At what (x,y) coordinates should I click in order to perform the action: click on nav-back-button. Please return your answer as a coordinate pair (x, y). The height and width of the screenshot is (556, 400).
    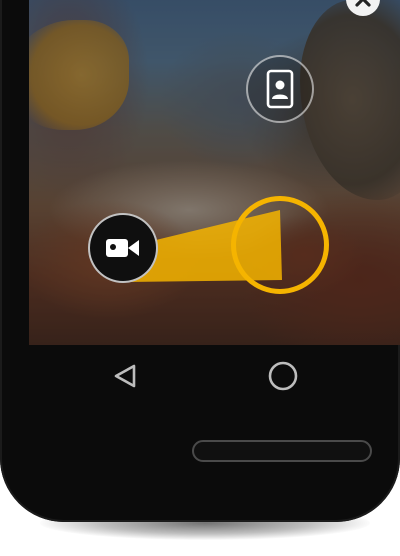
    Looking at the image, I should click on (125, 376).